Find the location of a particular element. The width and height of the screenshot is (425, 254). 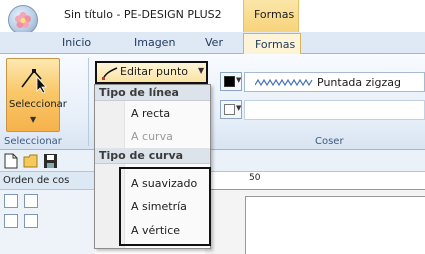

zigzag-stitch-icon is located at coordinates (284, 82).